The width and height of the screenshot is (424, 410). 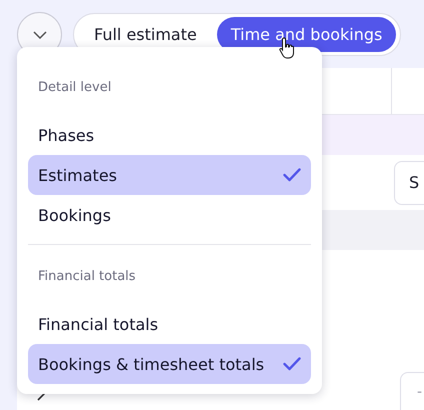 I want to click on menu-item: Bookings & timesheet totals, so click(x=169, y=364).